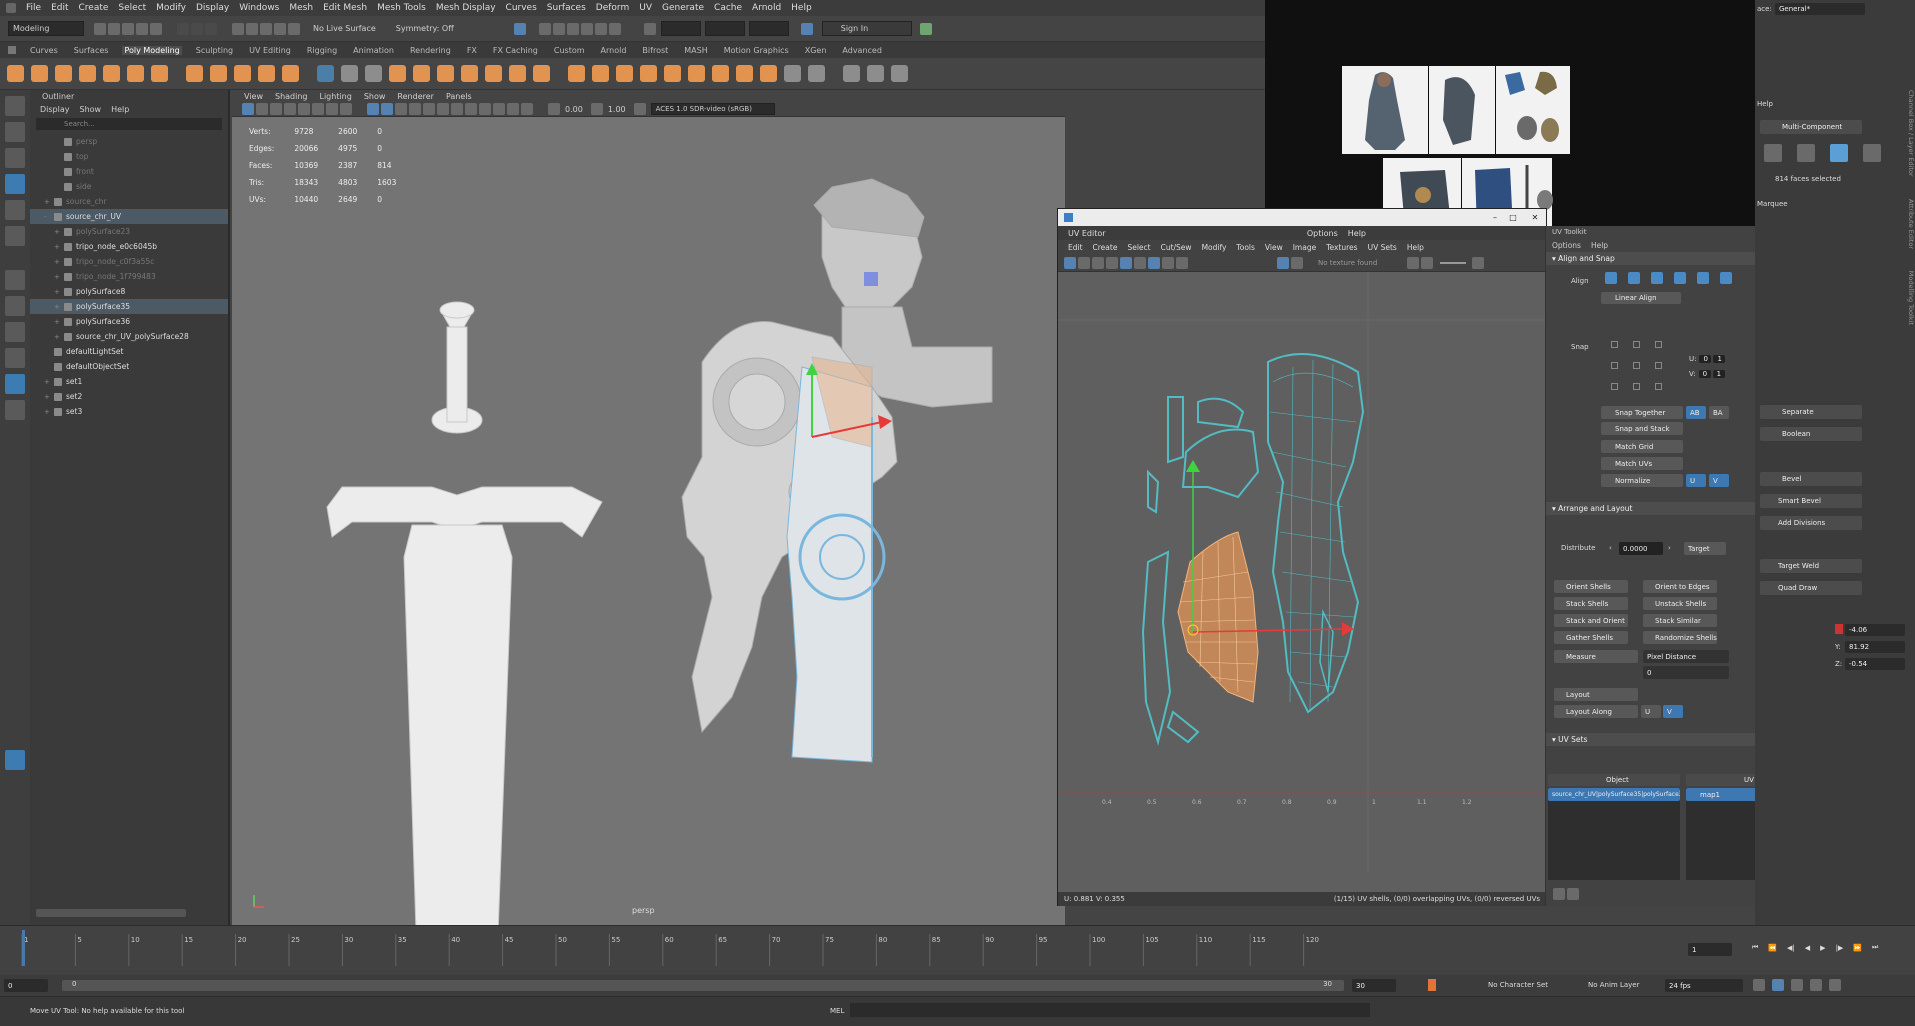 The image size is (1915, 1026). Describe the element at coordinates (159, 73) in the screenshot. I see `poly-disc-icon` at that location.